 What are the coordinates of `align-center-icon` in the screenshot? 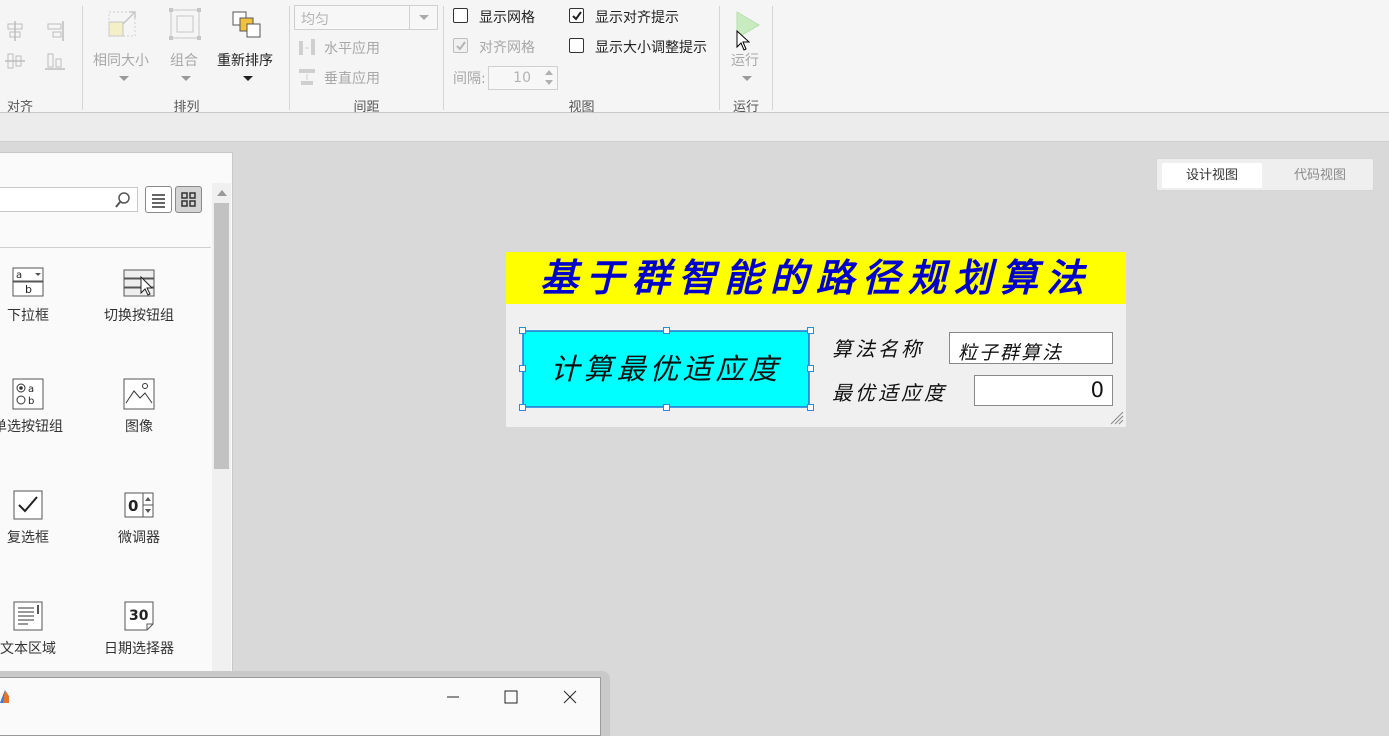 It's located at (15, 31).